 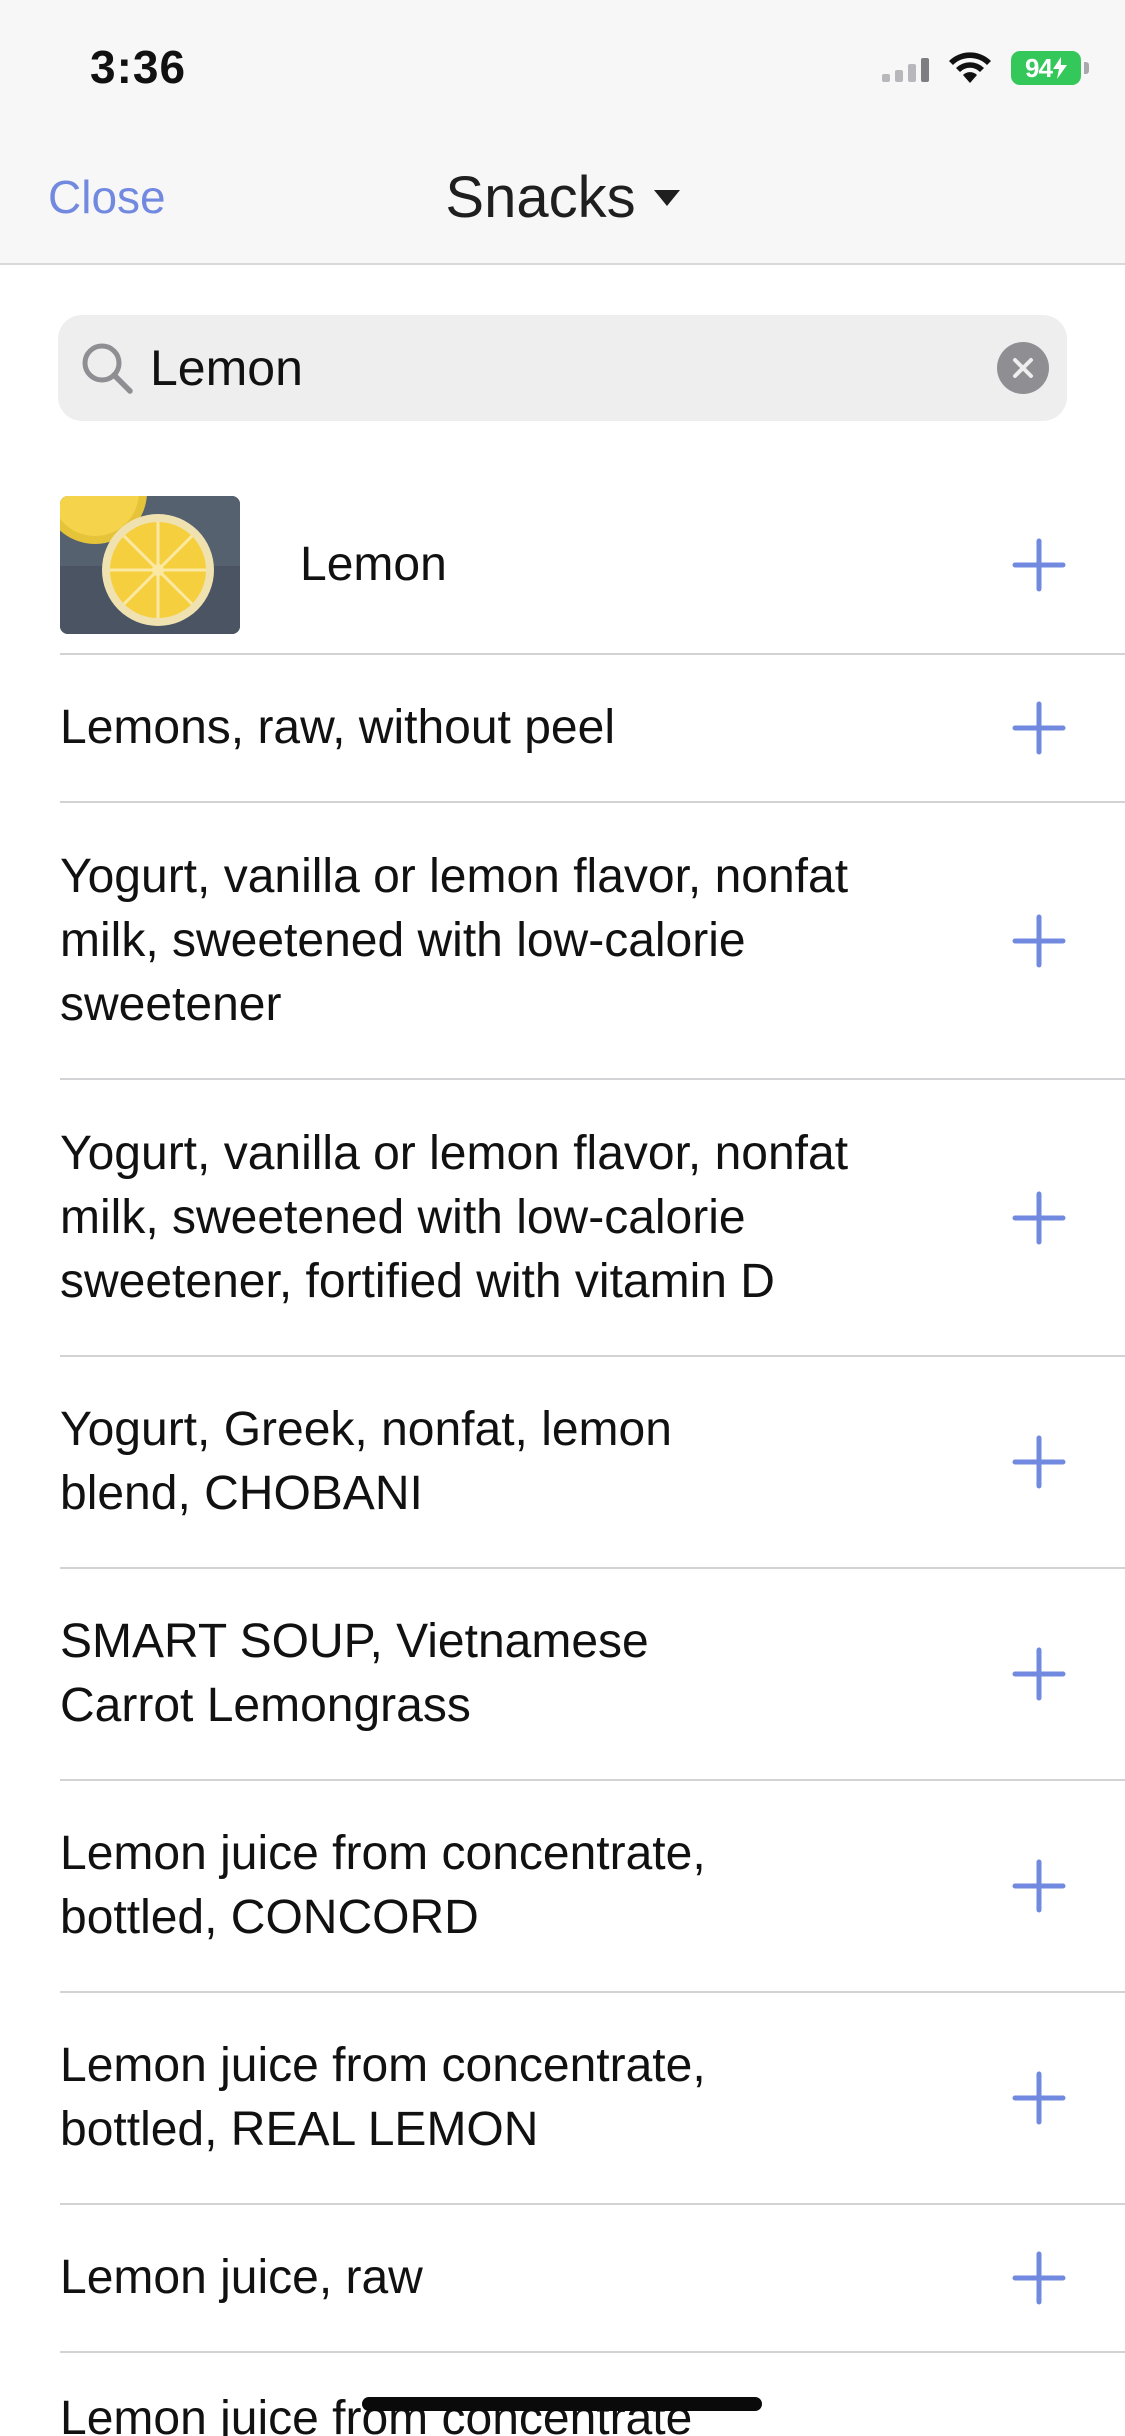 I want to click on top-bar: 3:36 94 Close Snacks, so click(x=562, y=132).